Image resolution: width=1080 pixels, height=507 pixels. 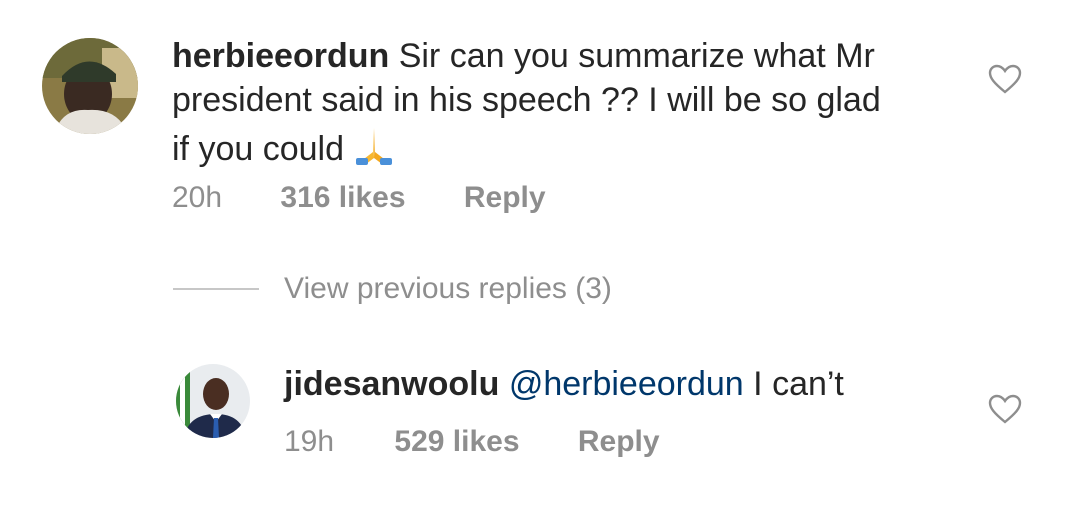 I want to click on view-previous-replies-button: View previous replies (3), so click(x=448, y=289).